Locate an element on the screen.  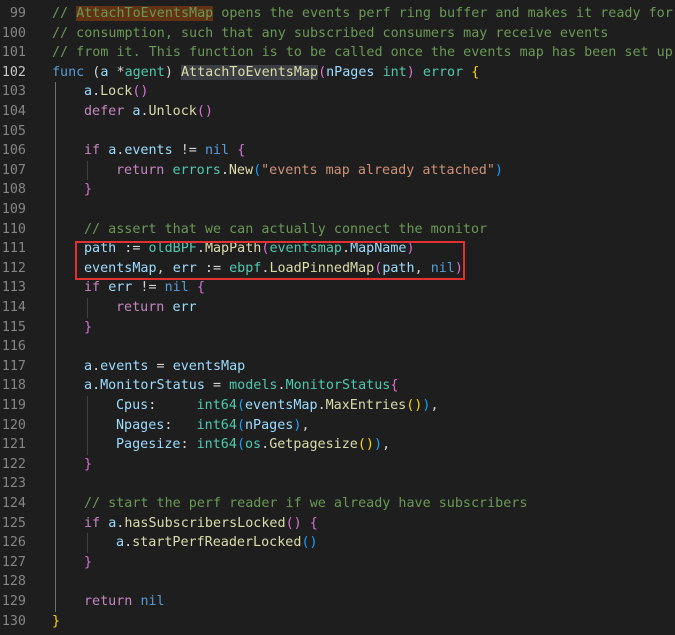
line-number: 111 is located at coordinates (13, 249).